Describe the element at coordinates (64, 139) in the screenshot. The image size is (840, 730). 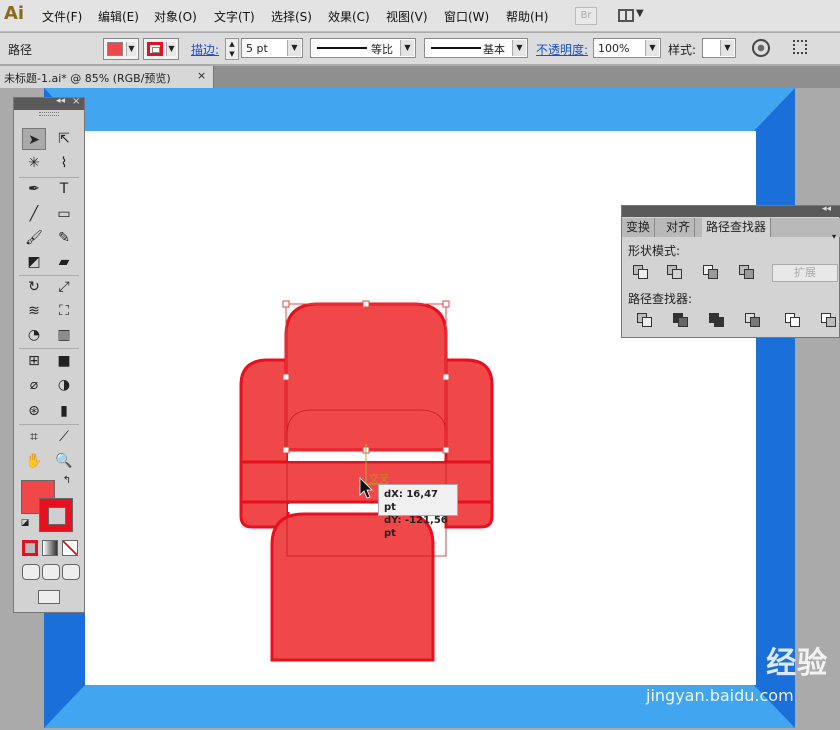
I see `direct-selection-tool-icon: ⇱` at that location.